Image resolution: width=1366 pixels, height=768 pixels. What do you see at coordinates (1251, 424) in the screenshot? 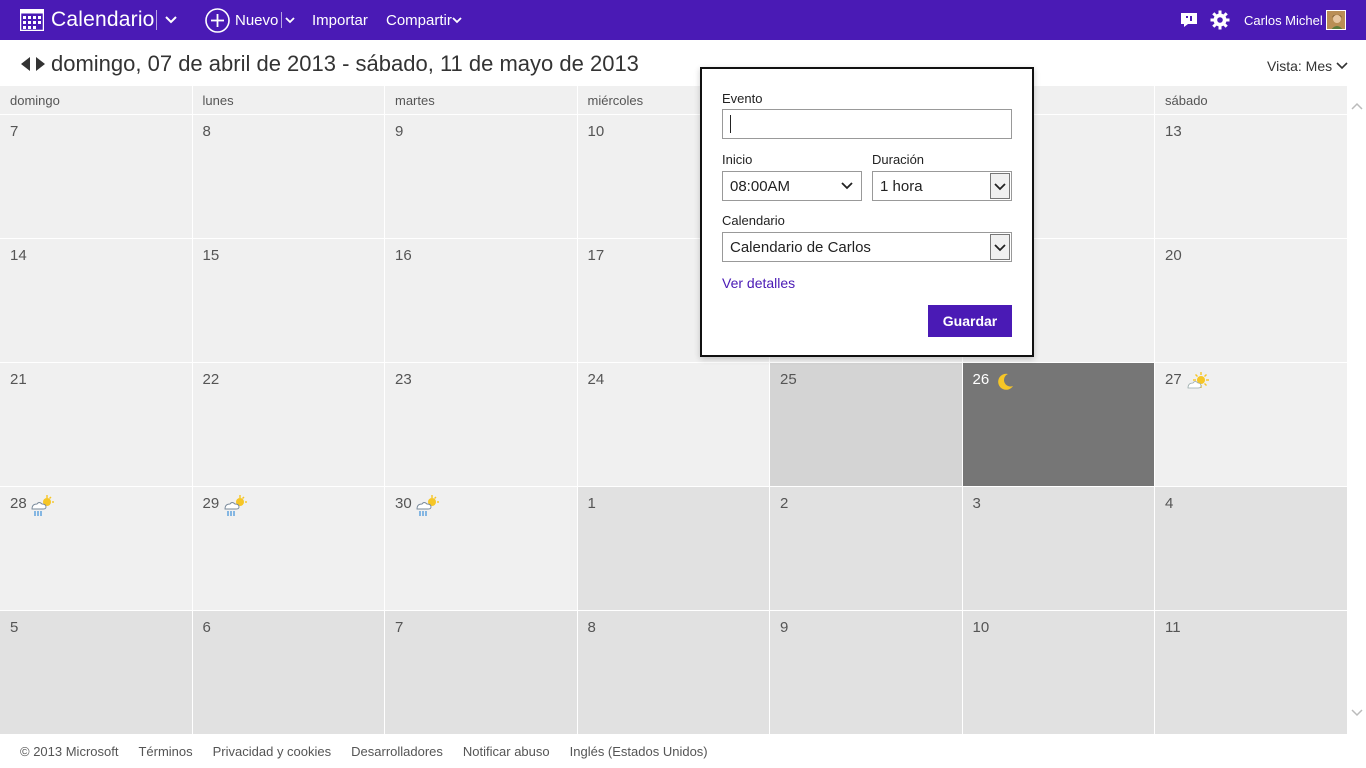
I see `day-cell: 27` at bounding box center [1251, 424].